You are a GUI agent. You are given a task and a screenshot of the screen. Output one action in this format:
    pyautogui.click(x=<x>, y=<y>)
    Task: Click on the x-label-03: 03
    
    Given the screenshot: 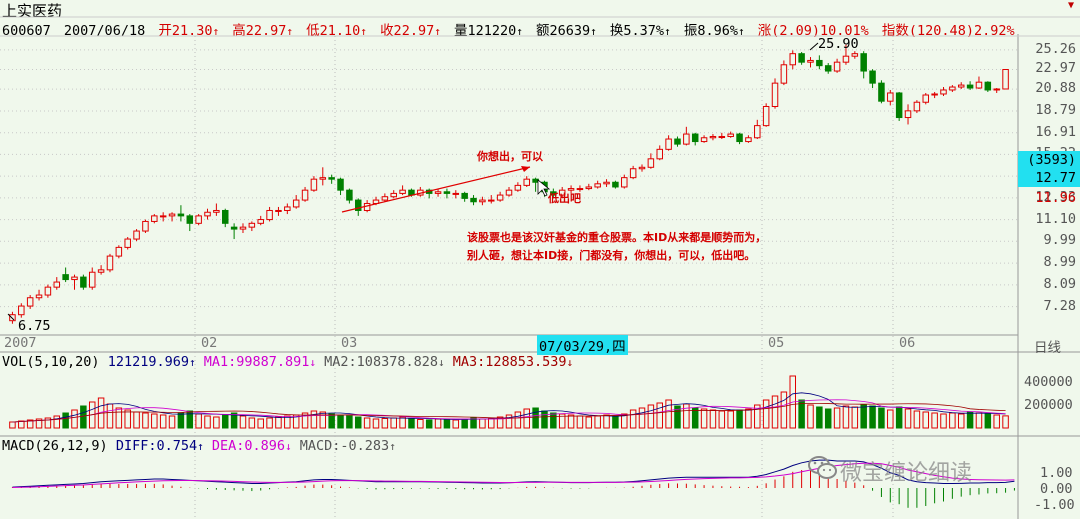 What is the action you would take?
    pyautogui.click(x=349, y=343)
    